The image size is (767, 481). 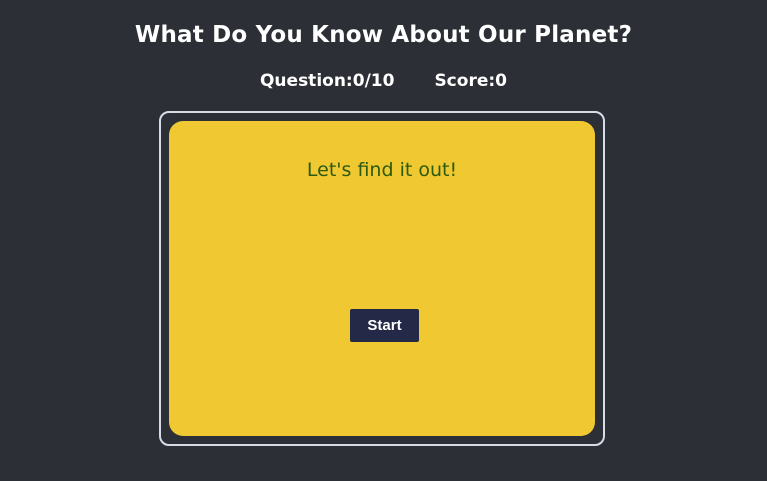 What do you see at coordinates (501, 81) in the screenshot?
I see `score-value: 0` at bounding box center [501, 81].